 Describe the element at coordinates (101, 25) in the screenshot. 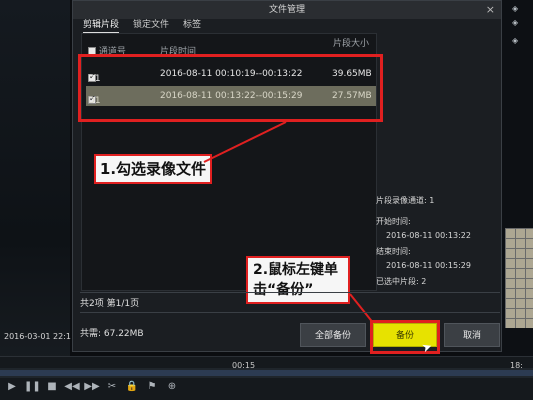

I see `tab-clips: 剪辑片段` at that location.